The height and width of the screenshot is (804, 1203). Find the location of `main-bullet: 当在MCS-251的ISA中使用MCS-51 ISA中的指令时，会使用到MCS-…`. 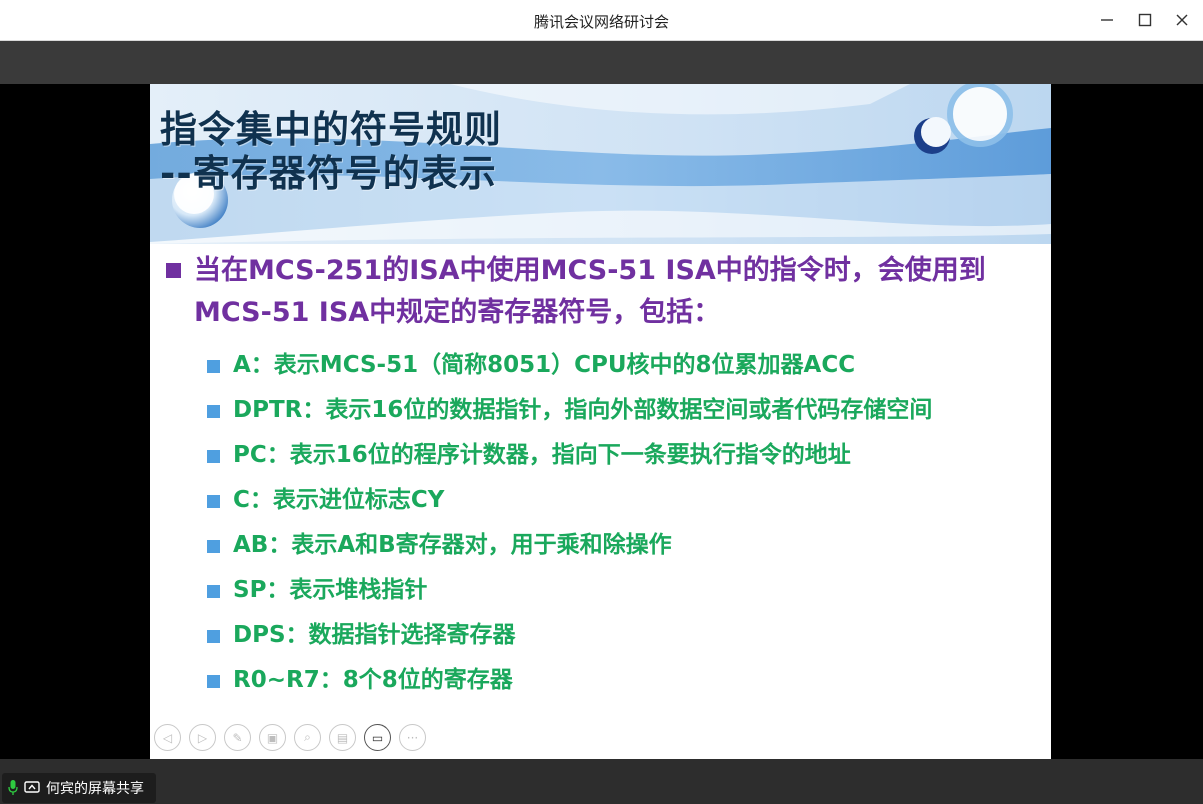

main-bullet: 当在MCS-251的ISA中使用MCS-51 ISA中的指令时，会使用到MCS-… is located at coordinates (602, 292).